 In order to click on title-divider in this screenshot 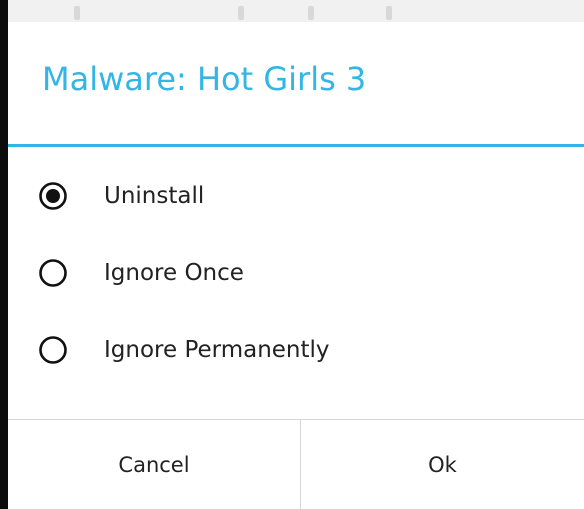, I will do `click(296, 145)`.